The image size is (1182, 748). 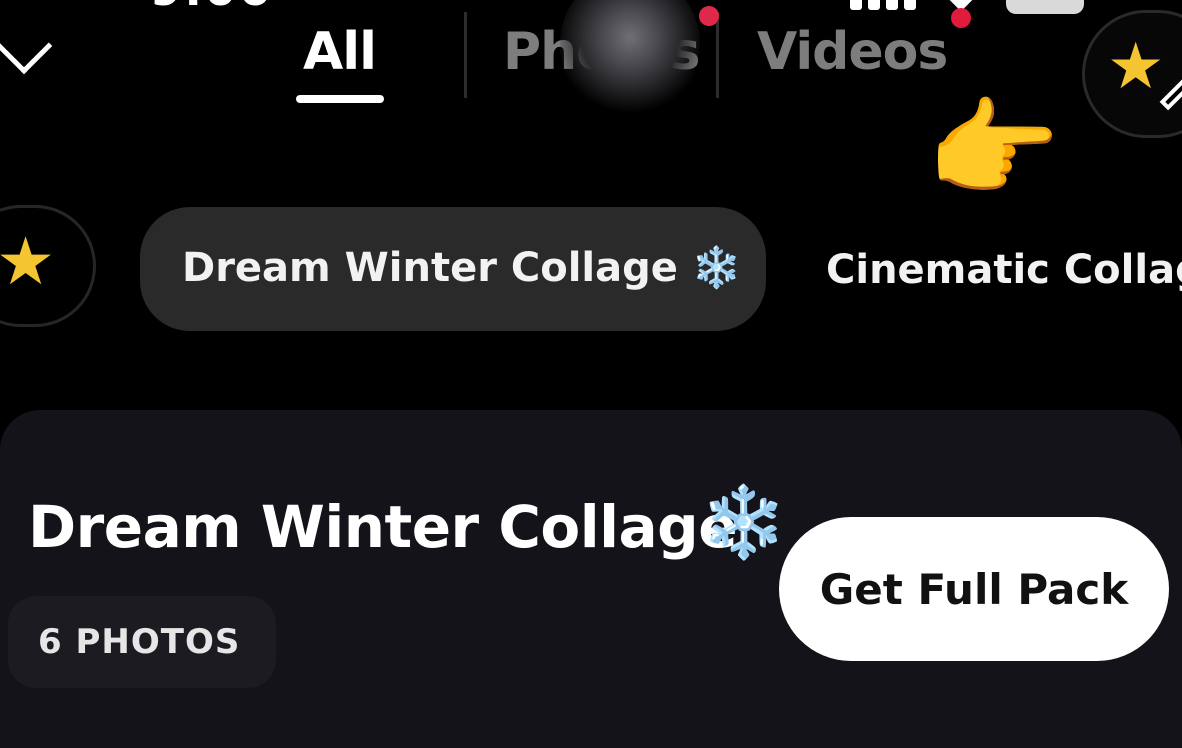 What do you see at coordinates (883, 5) in the screenshot?
I see `signal-icon` at bounding box center [883, 5].